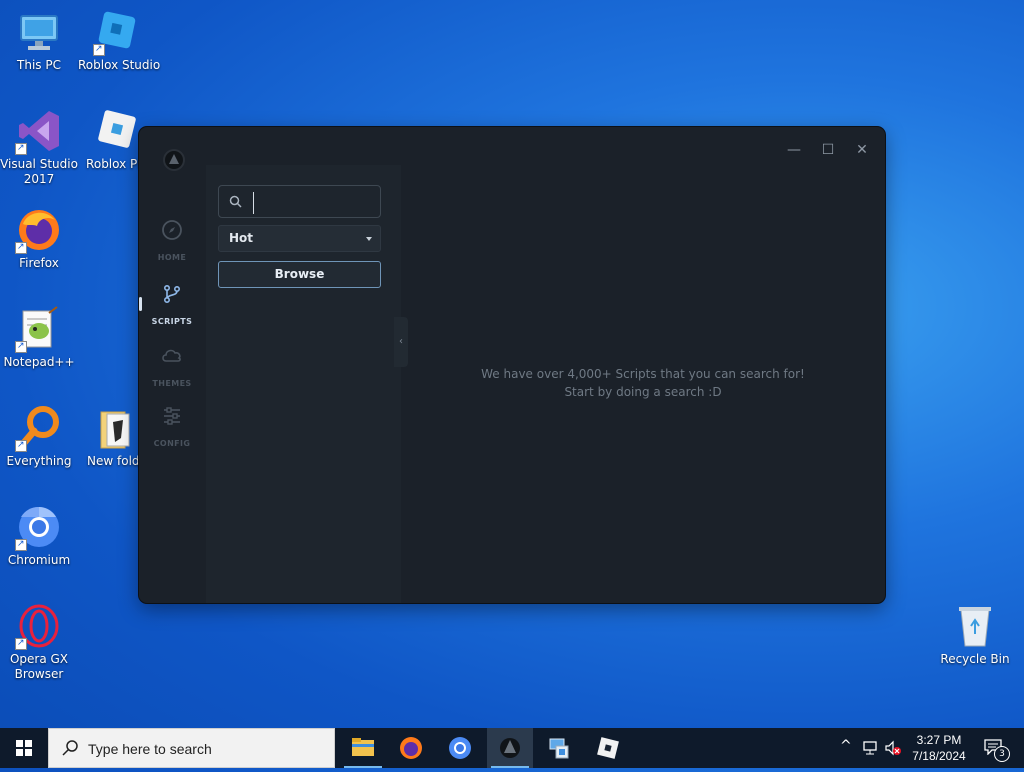  What do you see at coordinates (369, 239) in the screenshot?
I see `chevron-down-icon` at bounding box center [369, 239].